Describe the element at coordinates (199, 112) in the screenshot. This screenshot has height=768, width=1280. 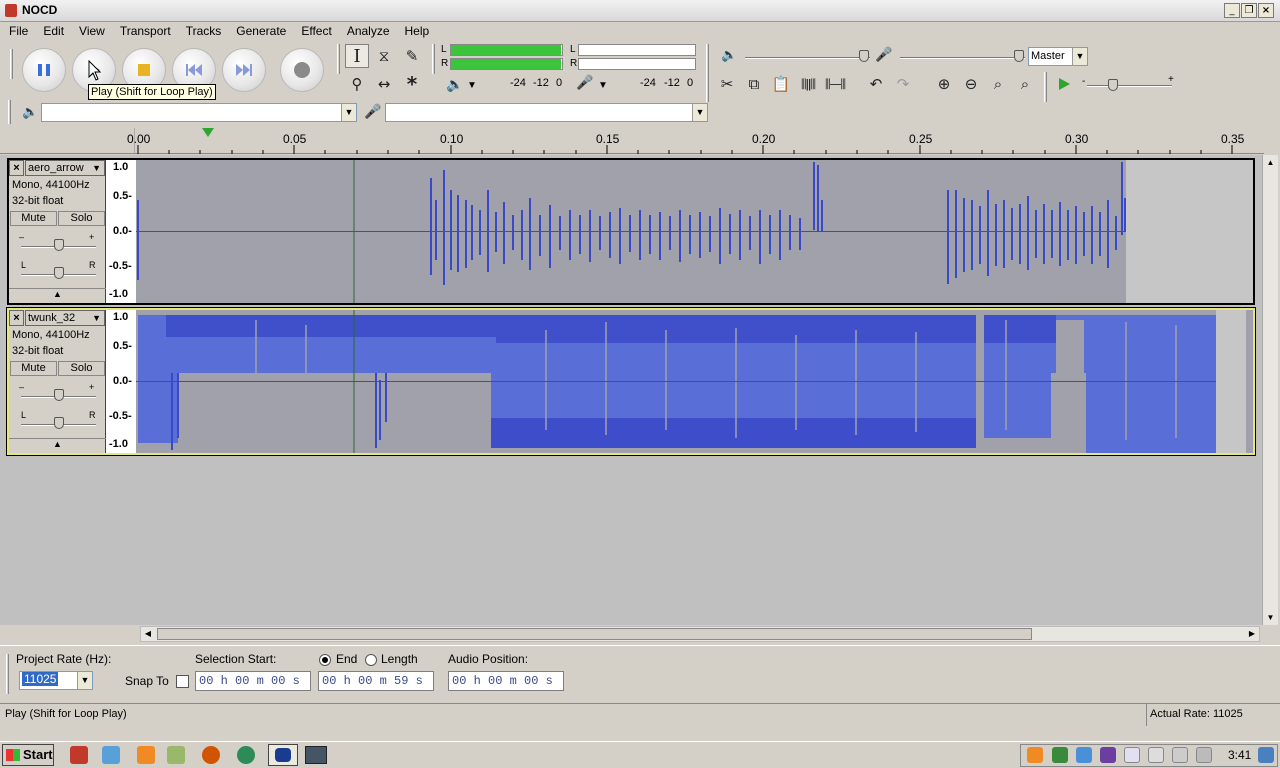
I see `output-device-select: ▼` at that location.